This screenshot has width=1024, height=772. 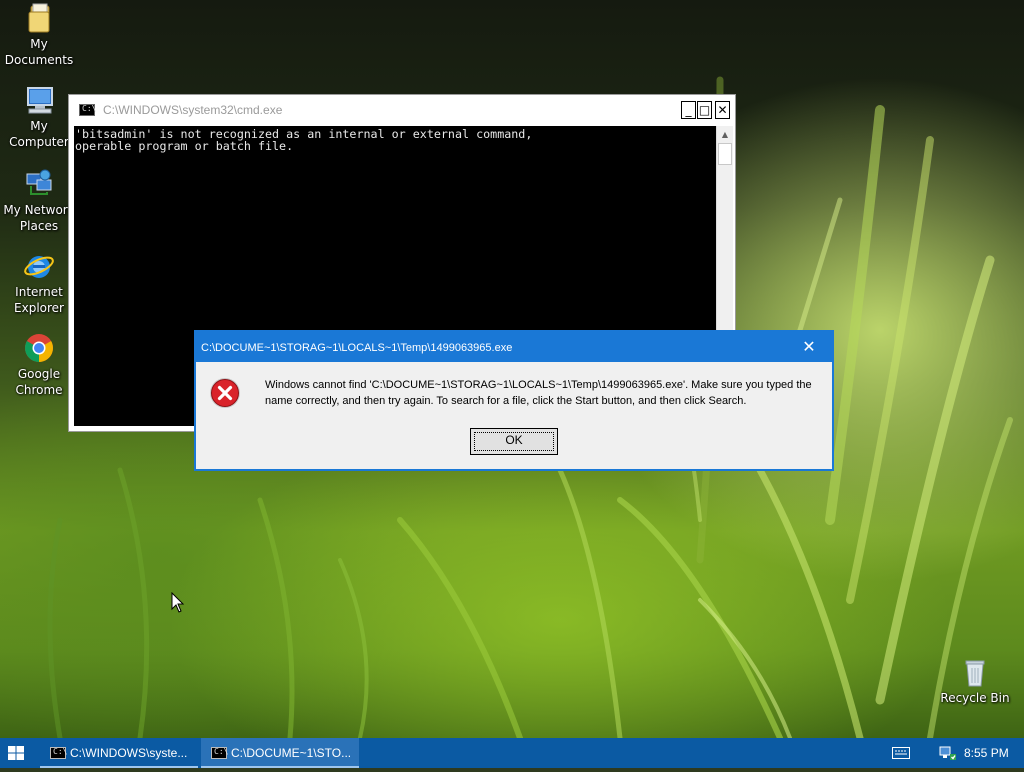 What do you see at coordinates (39, 382) in the screenshot?
I see `desktop-icon-label: Google Chrome` at bounding box center [39, 382].